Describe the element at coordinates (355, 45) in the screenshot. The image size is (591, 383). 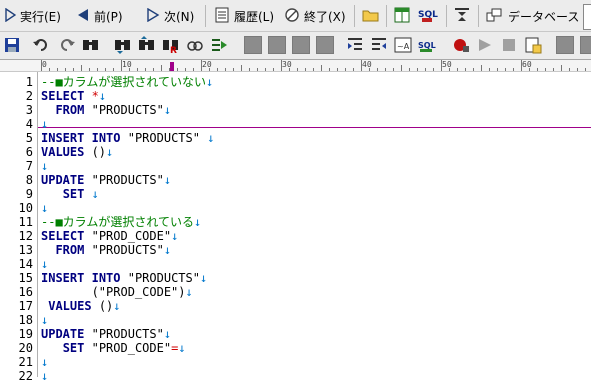
I see `indent-icon` at that location.